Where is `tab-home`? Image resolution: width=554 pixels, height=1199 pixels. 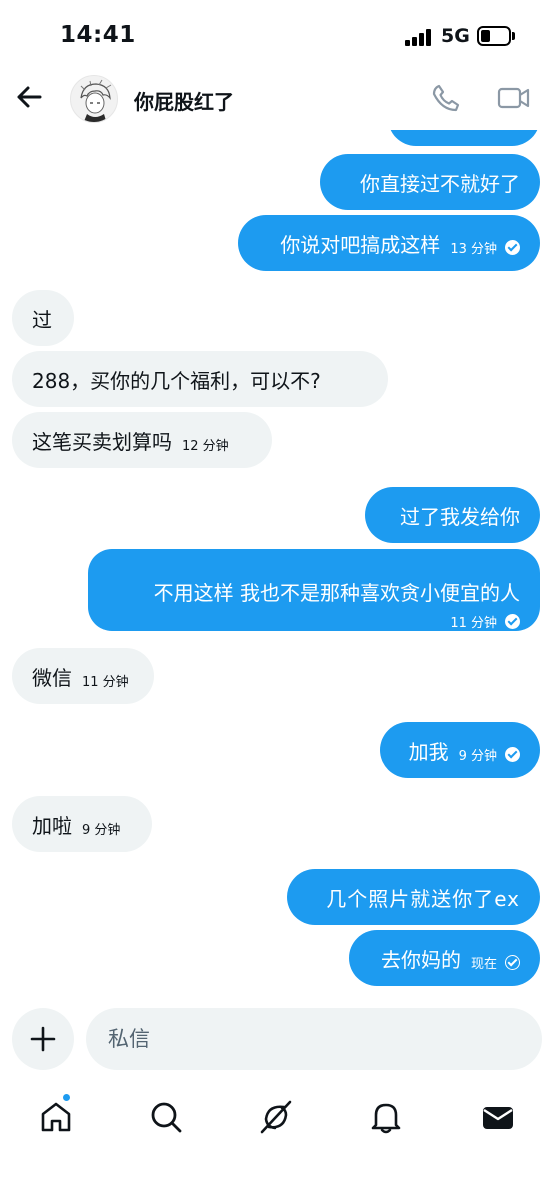 tab-home is located at coordinates (56, 1117).